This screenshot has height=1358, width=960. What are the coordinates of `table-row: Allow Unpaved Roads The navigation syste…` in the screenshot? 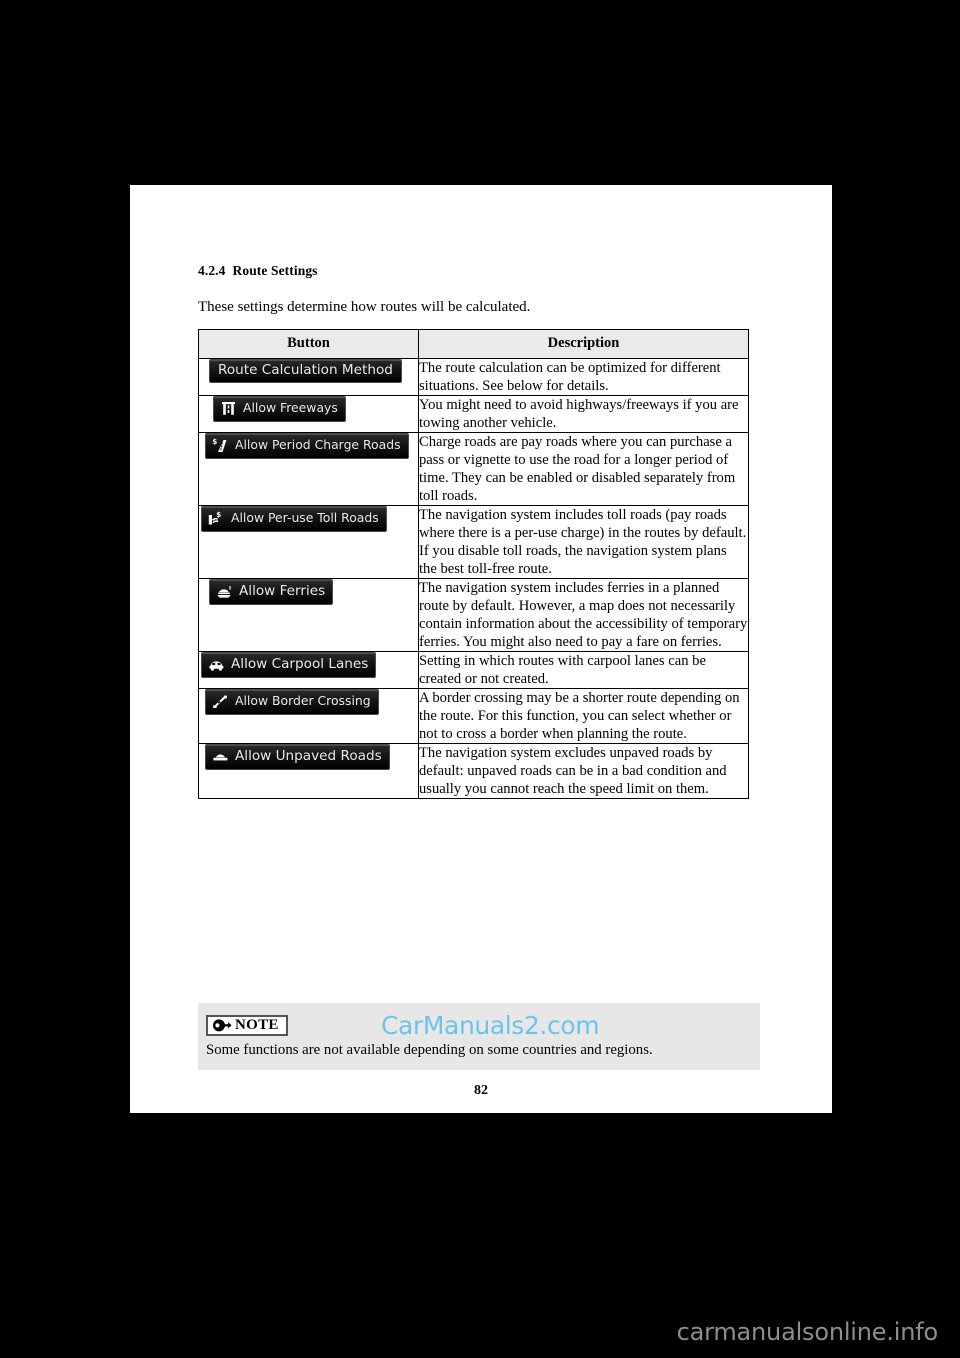 It's located at (473, 771).